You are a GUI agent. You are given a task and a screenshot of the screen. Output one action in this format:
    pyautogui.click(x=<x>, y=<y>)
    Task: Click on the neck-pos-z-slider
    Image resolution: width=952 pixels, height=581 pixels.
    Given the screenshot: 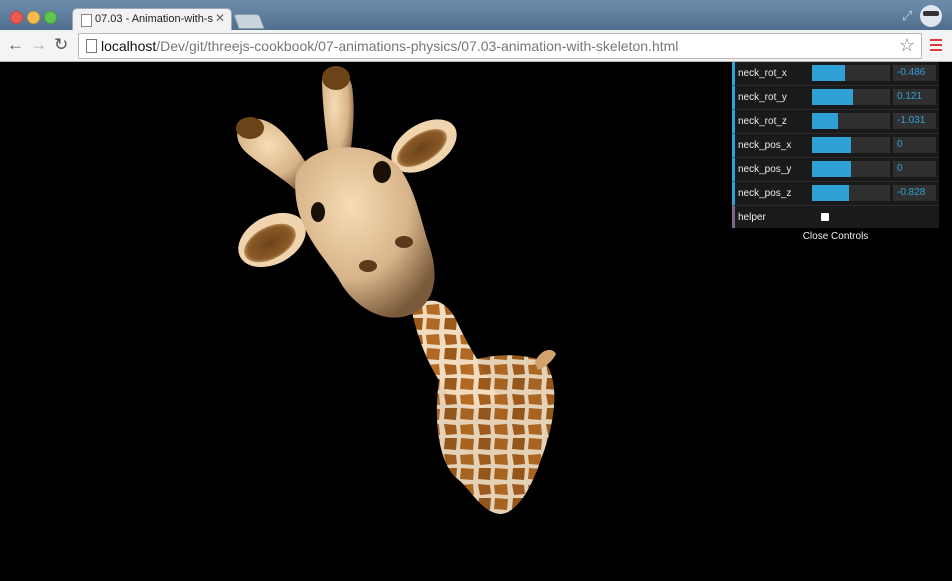 What is the action you would take?
    pyautogui.click(x=851, y=193)
    